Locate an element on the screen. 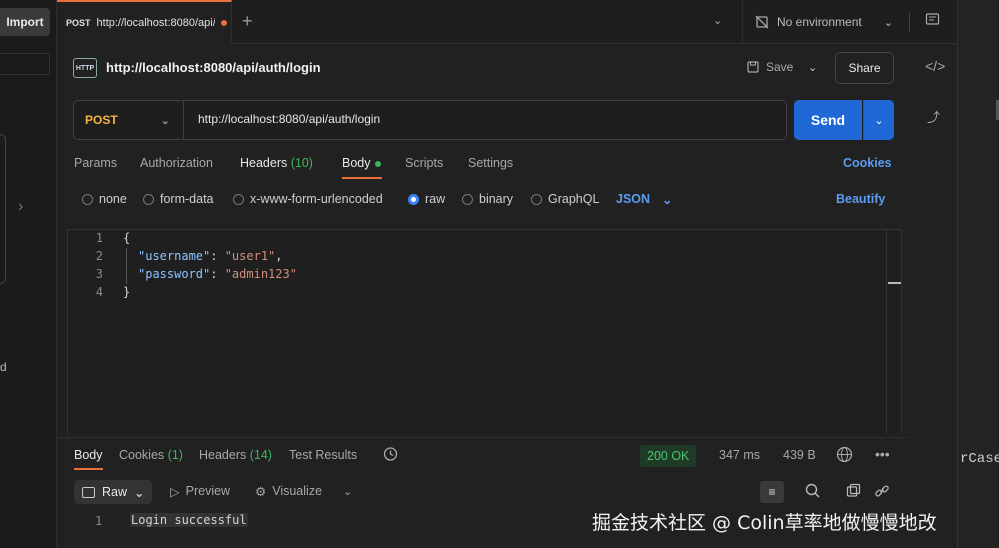 Image resolution: width=999 pixels, height=548 pixels. sidebar-panel-edge is located at coordinates (3, 209).